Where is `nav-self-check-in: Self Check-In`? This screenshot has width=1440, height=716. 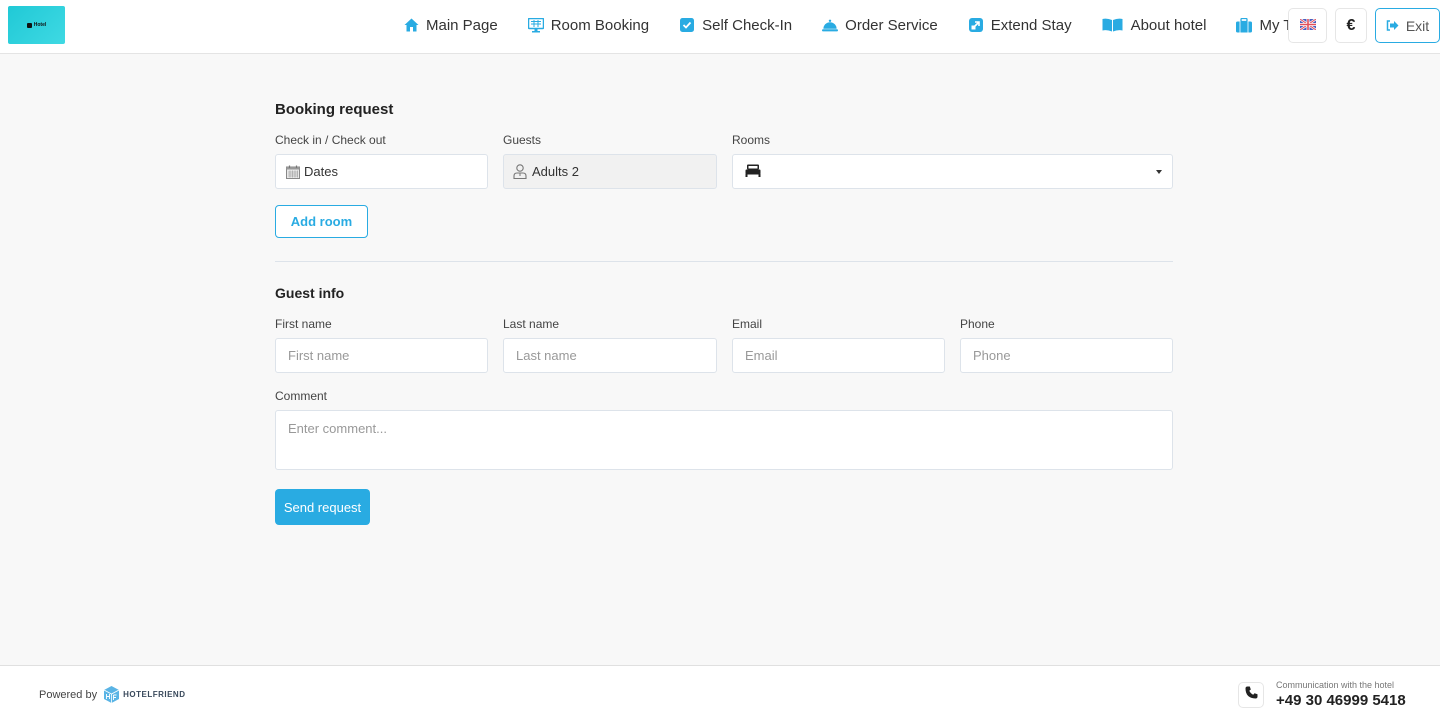 nav-self-check-in: Self Check-In is located at coordinates (735, 25).